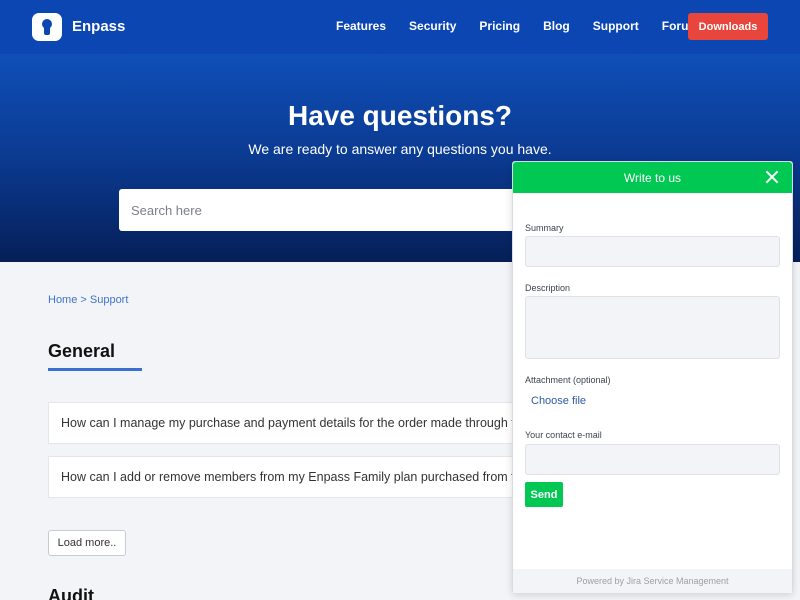  I want to click on email-input, so click(652, 459).